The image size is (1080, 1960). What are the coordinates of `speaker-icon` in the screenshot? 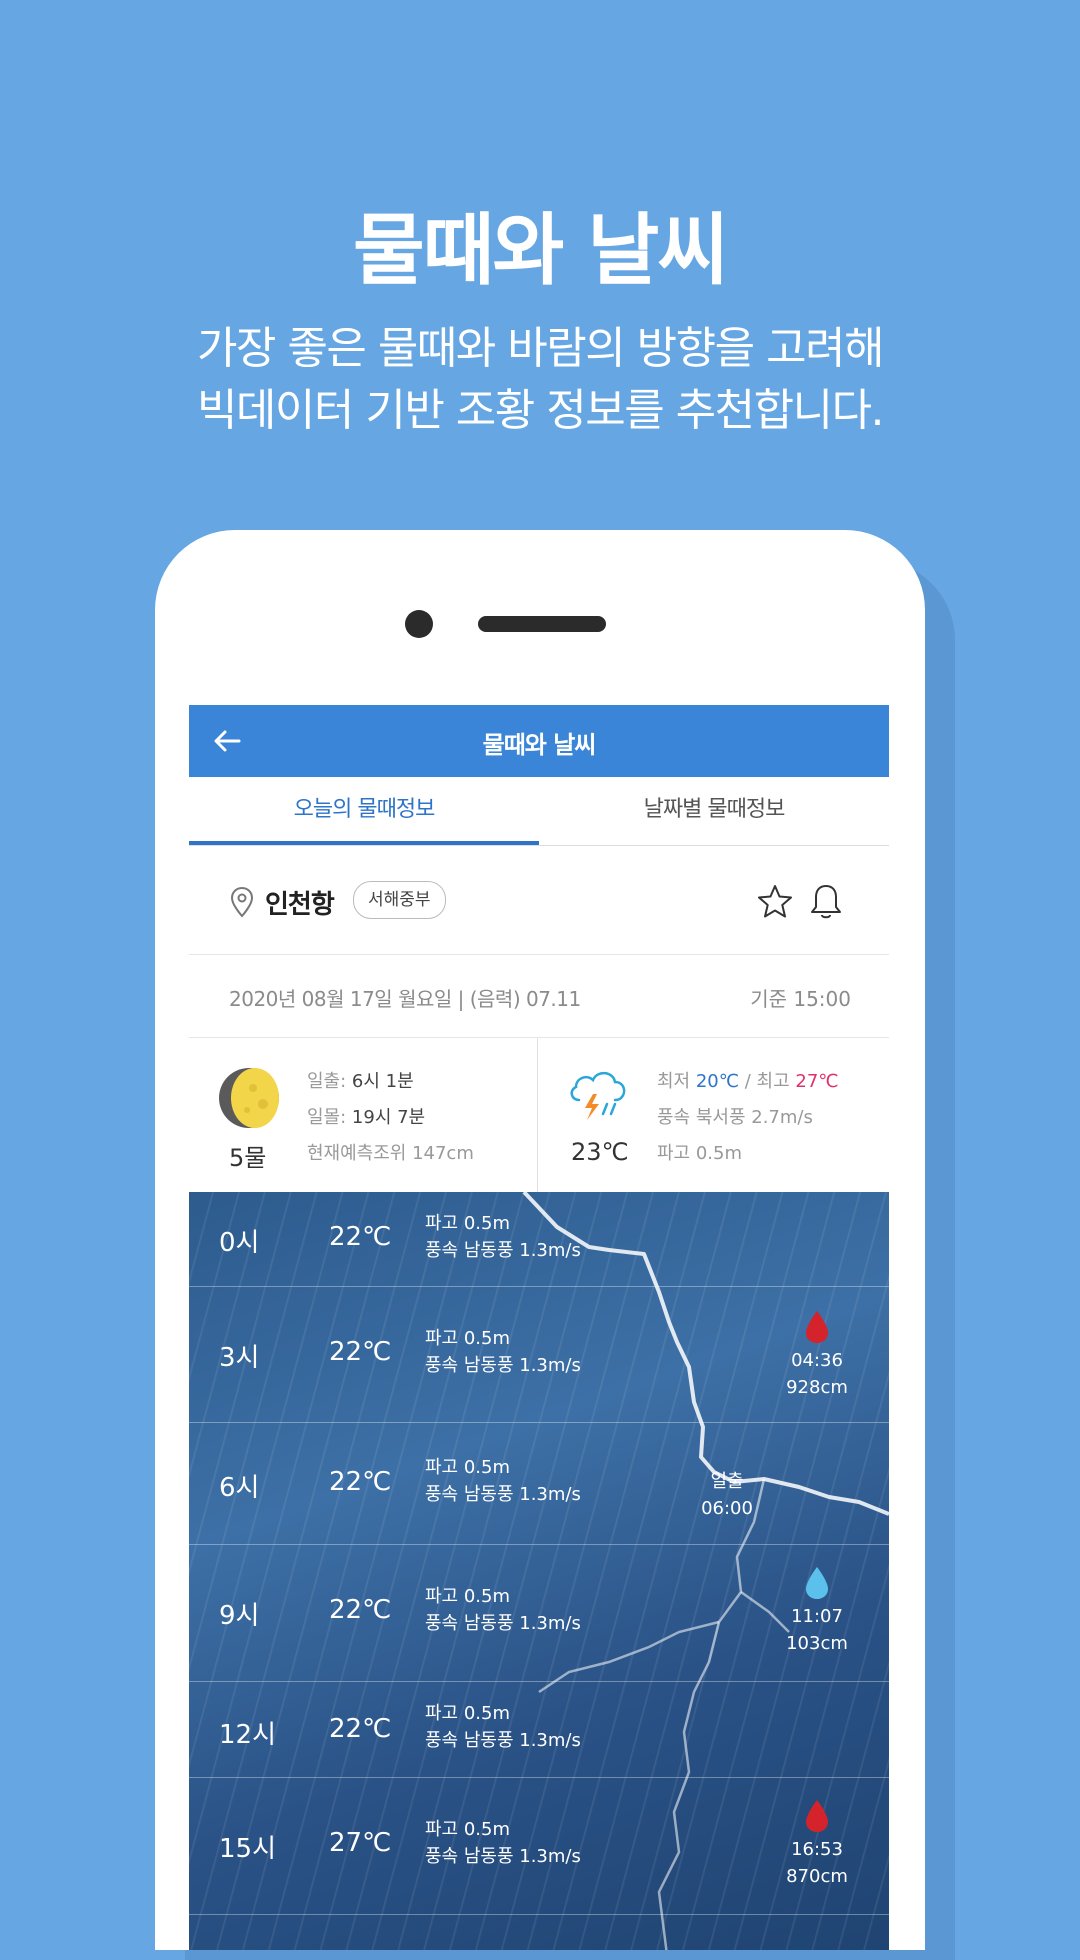 It's located at (542, 624).